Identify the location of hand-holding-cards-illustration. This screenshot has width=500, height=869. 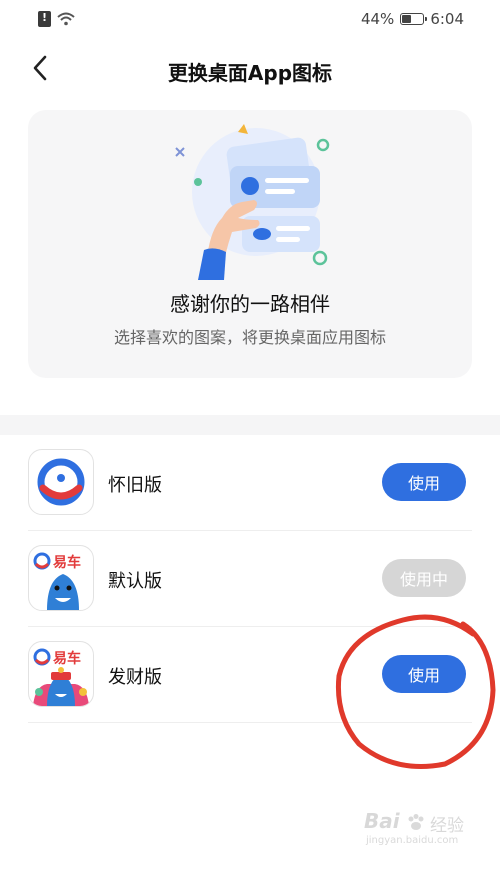
(252, 202).